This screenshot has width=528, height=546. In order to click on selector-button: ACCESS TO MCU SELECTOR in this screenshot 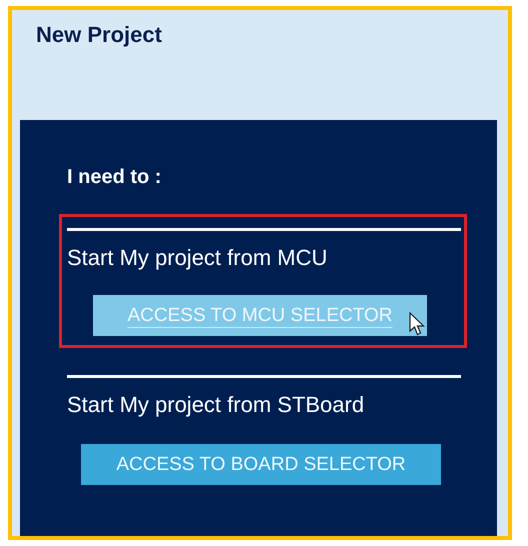, I will do `click(260, 315)`.